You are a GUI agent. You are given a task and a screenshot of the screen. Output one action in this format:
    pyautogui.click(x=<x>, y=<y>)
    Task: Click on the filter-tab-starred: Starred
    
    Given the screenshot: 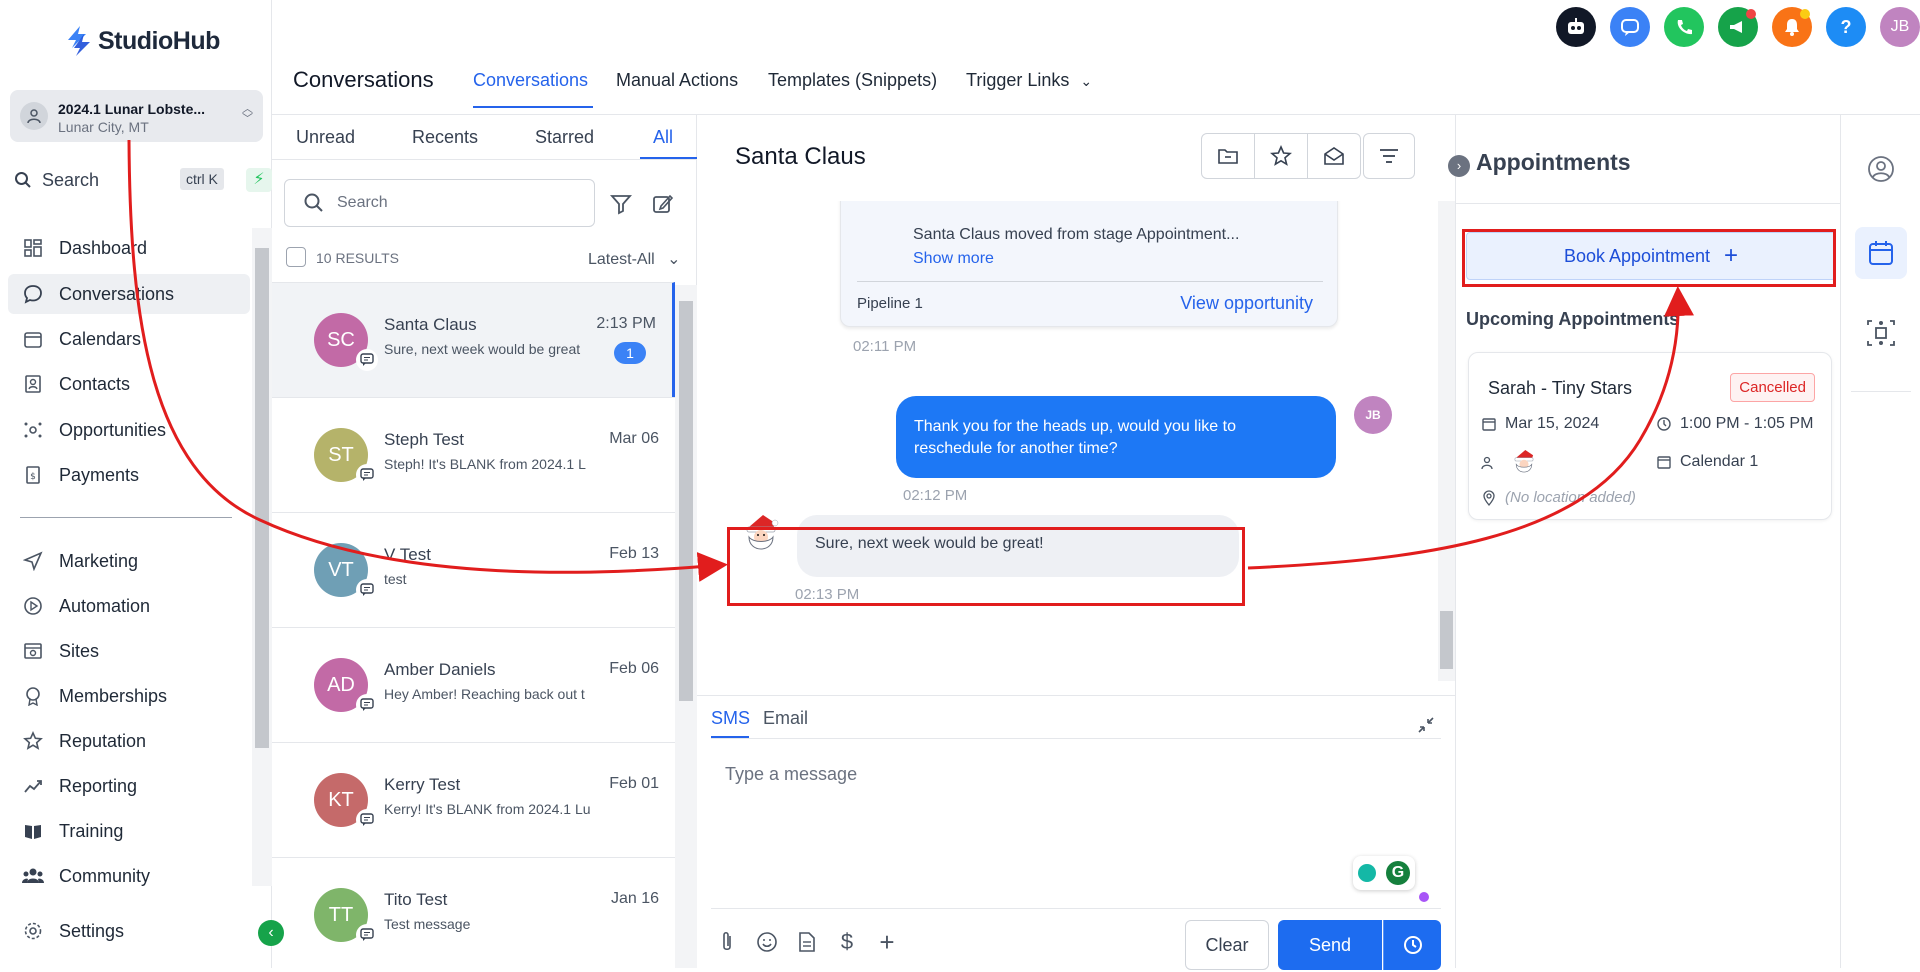 What is the action you would take?
    pyautogui.click(x=564, y=137)
    